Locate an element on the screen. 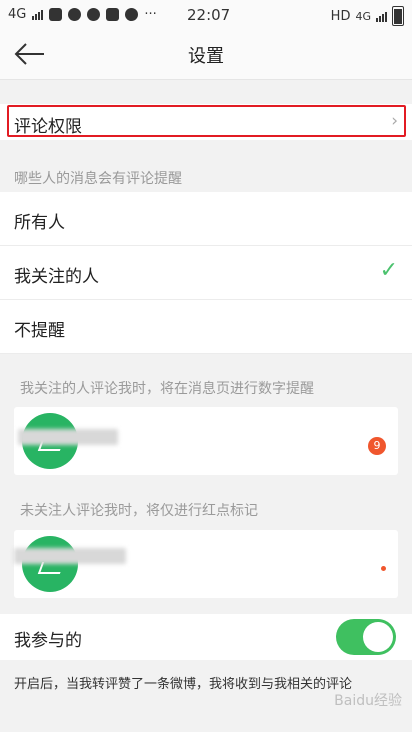  option-none: 不提醒 is located at coordinates (206, 327).